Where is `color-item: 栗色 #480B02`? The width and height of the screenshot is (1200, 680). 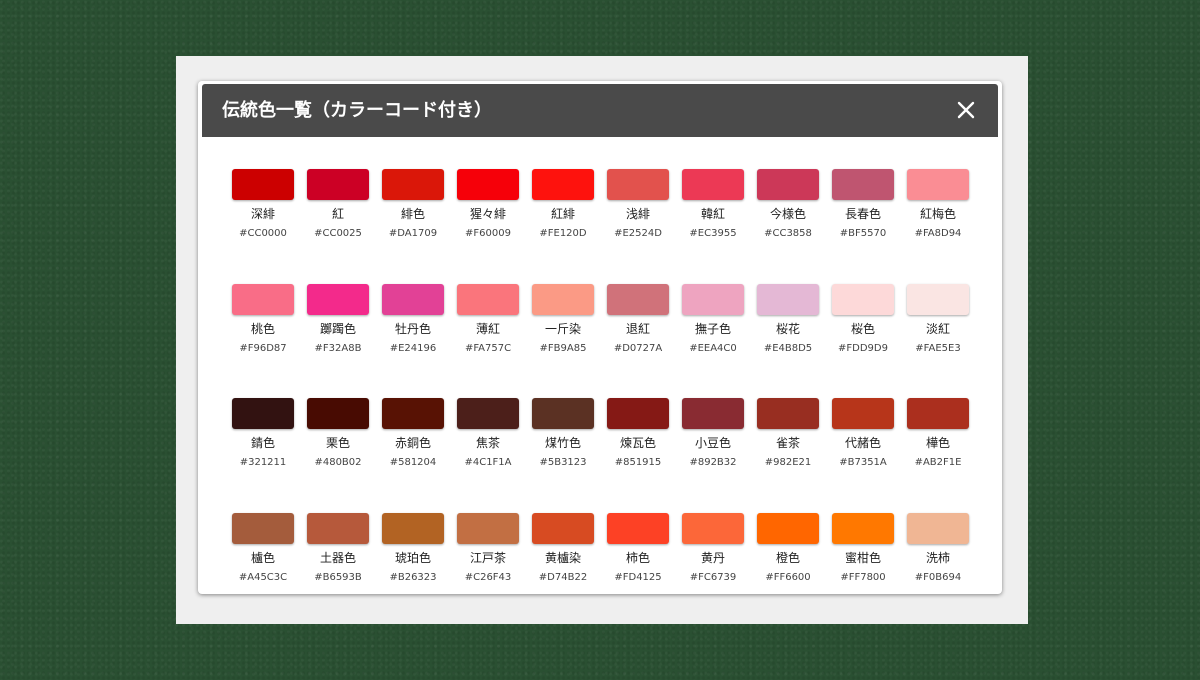 color-item: 栗色 #480B02 is located at coordinates (338, 433).